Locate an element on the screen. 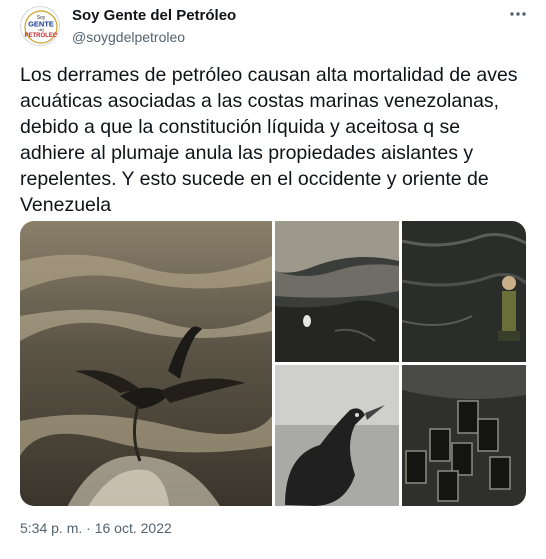 The image size is (546, 559). avatar: Soy GENTE del PETRÓLEO is located at coordinates (40, 26).